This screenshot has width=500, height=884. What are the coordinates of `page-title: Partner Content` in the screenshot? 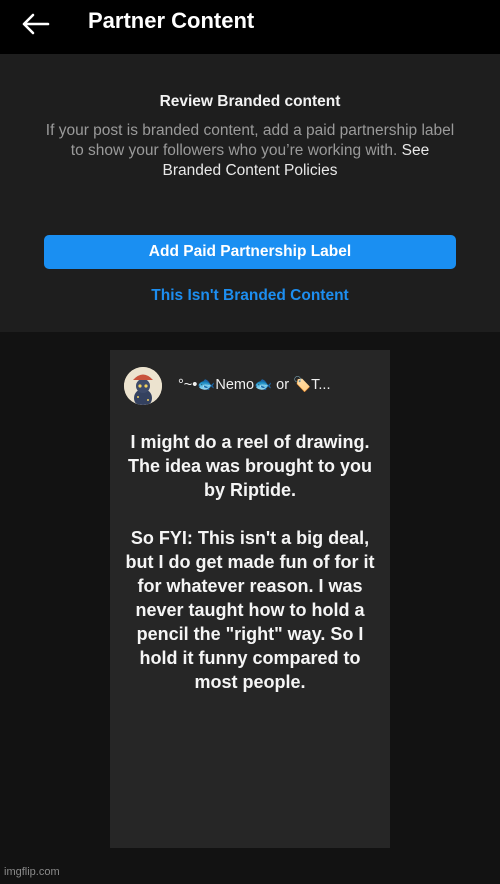 It's located at (171, 20).